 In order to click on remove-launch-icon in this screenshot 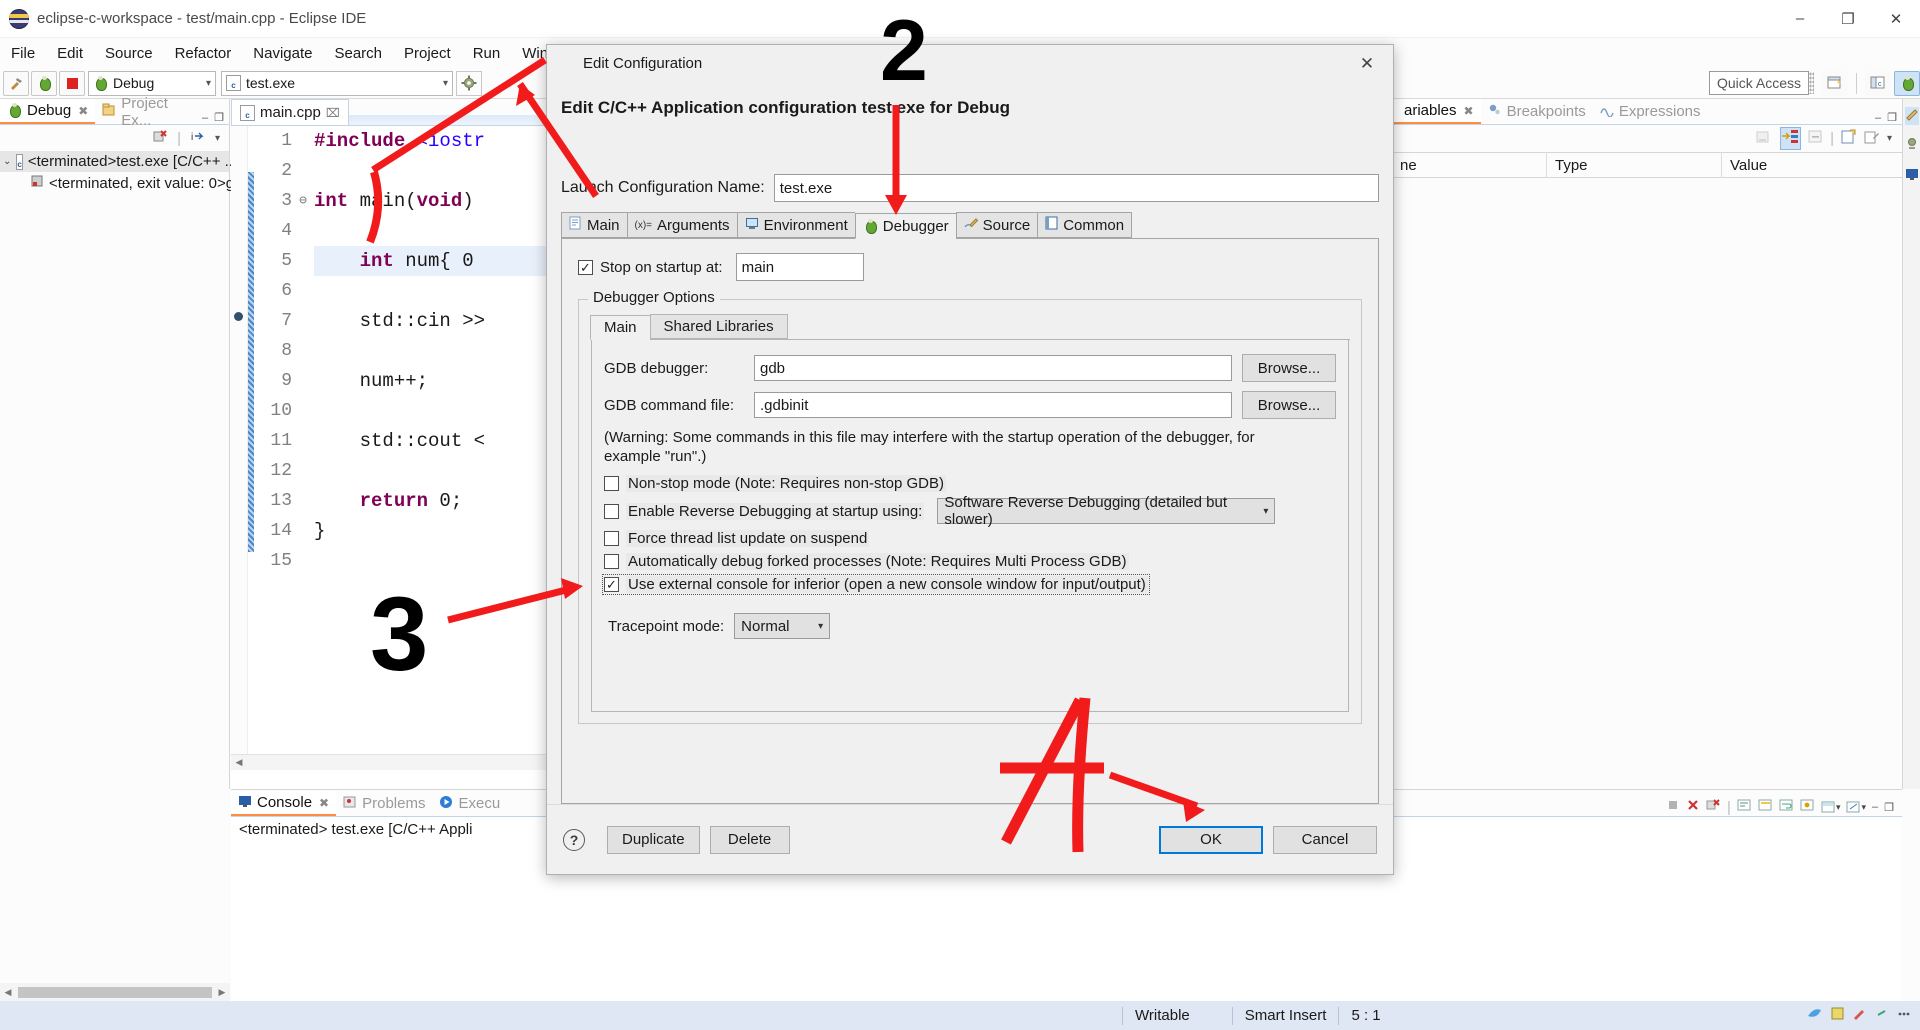, I will do `click(1693, 807)`.